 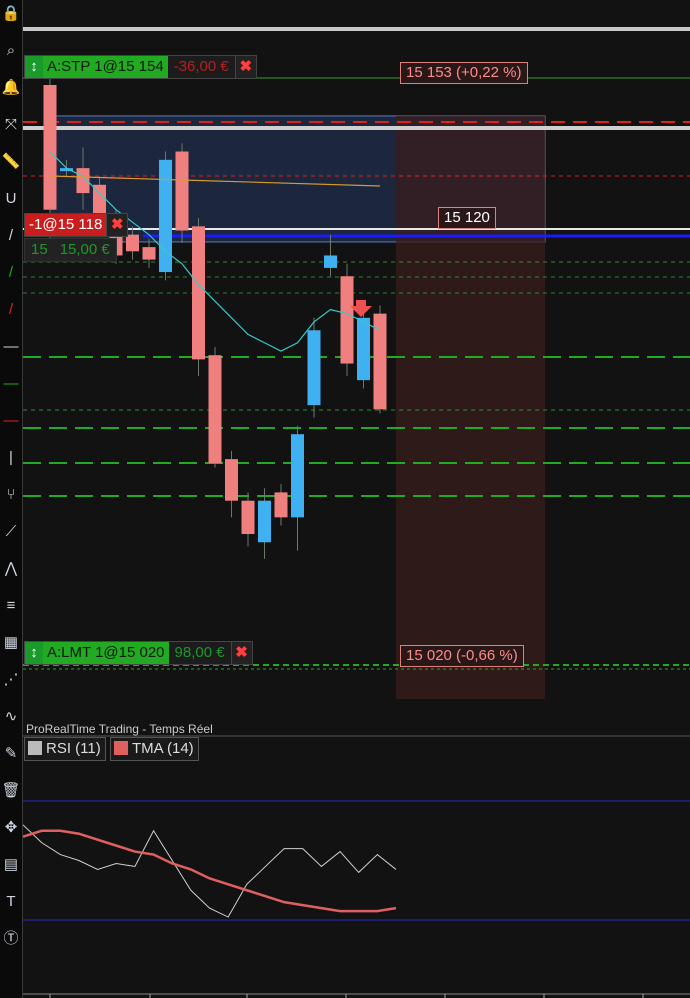 What do you see at coordinates (11, 643) in the screenshot?
I see `gann-icon: ▦` at bounding box center [11, 643].